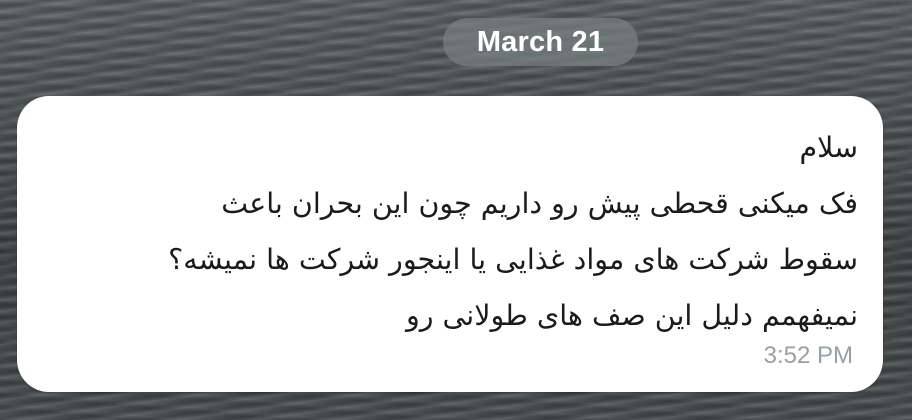  I want to click on date-separator-label: March 21, so click(540, 41).